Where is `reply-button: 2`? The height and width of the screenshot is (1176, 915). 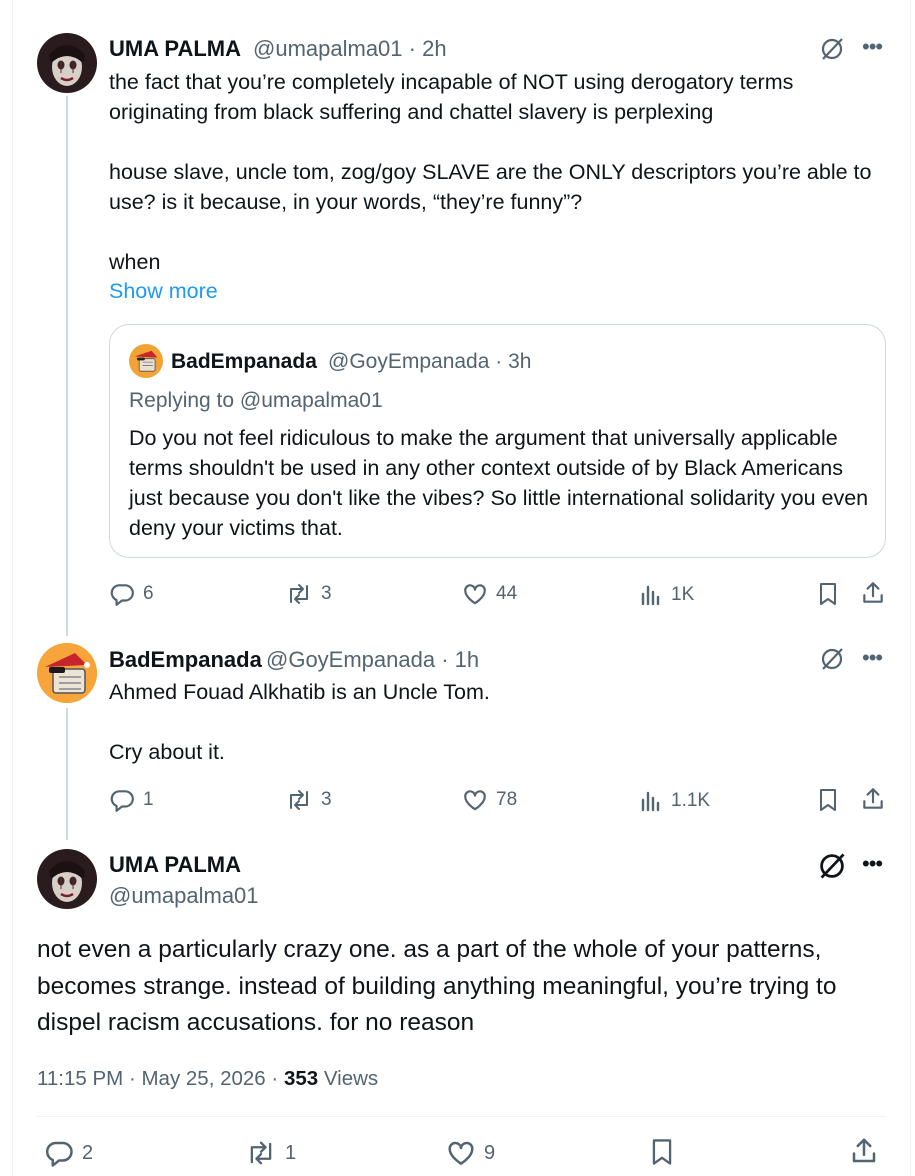 reply-button: 2 is located at coordinates (68, 1153).